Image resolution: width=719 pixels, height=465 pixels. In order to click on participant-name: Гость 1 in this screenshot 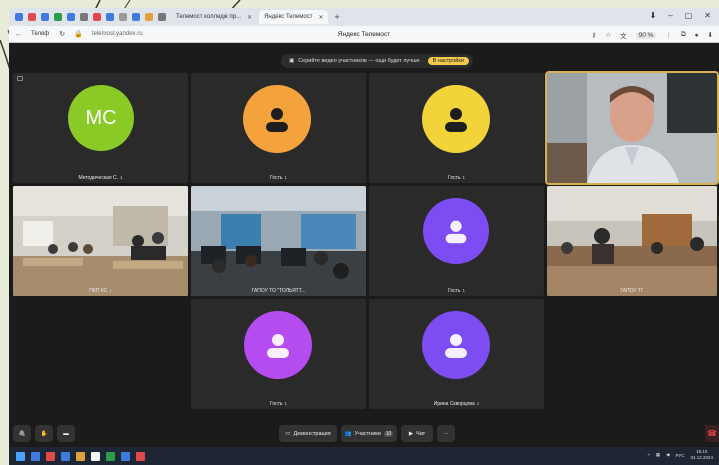, I will do `click(278, 404)`.